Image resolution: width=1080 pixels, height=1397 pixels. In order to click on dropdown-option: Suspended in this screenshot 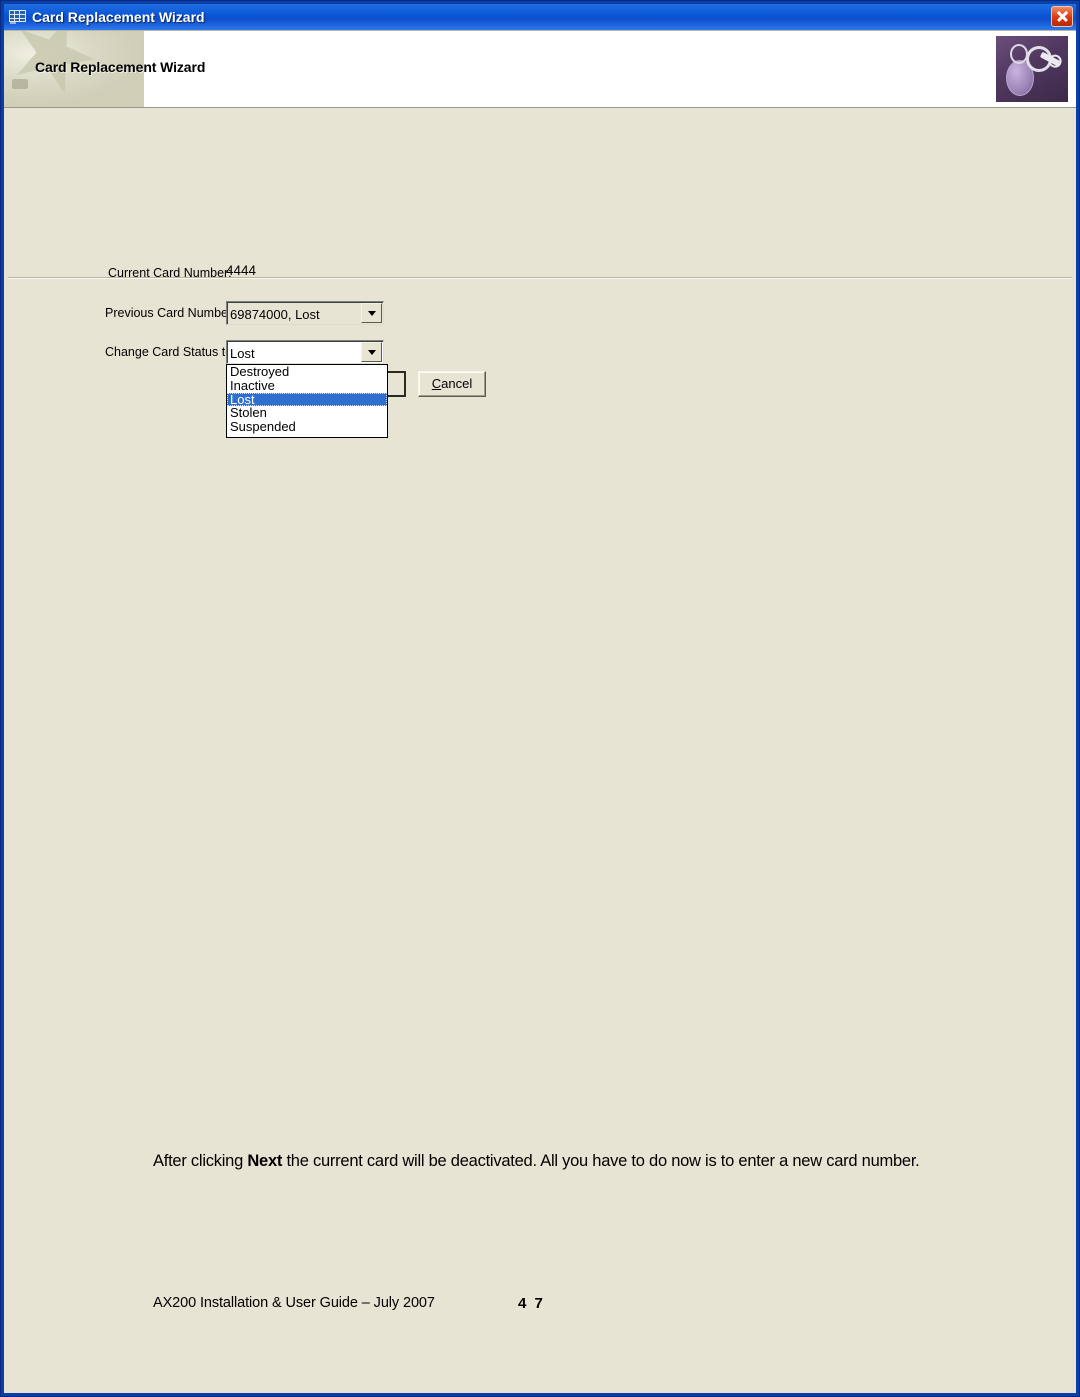, I will do `click(307, 427)`.